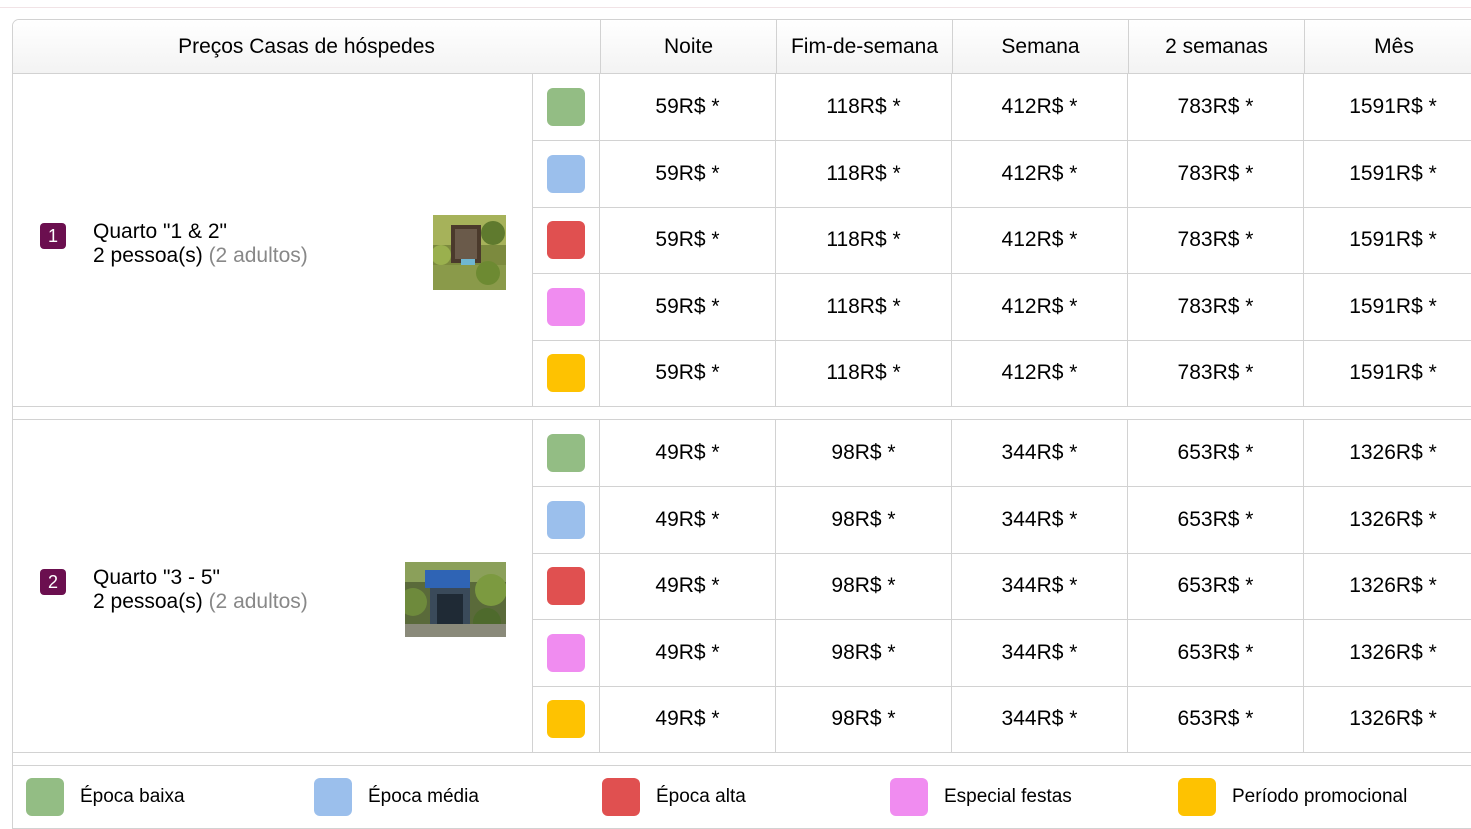  Describe the element at coordinates (53, 582) in the screenshot. I see `room-number-badge: 2` at that location.